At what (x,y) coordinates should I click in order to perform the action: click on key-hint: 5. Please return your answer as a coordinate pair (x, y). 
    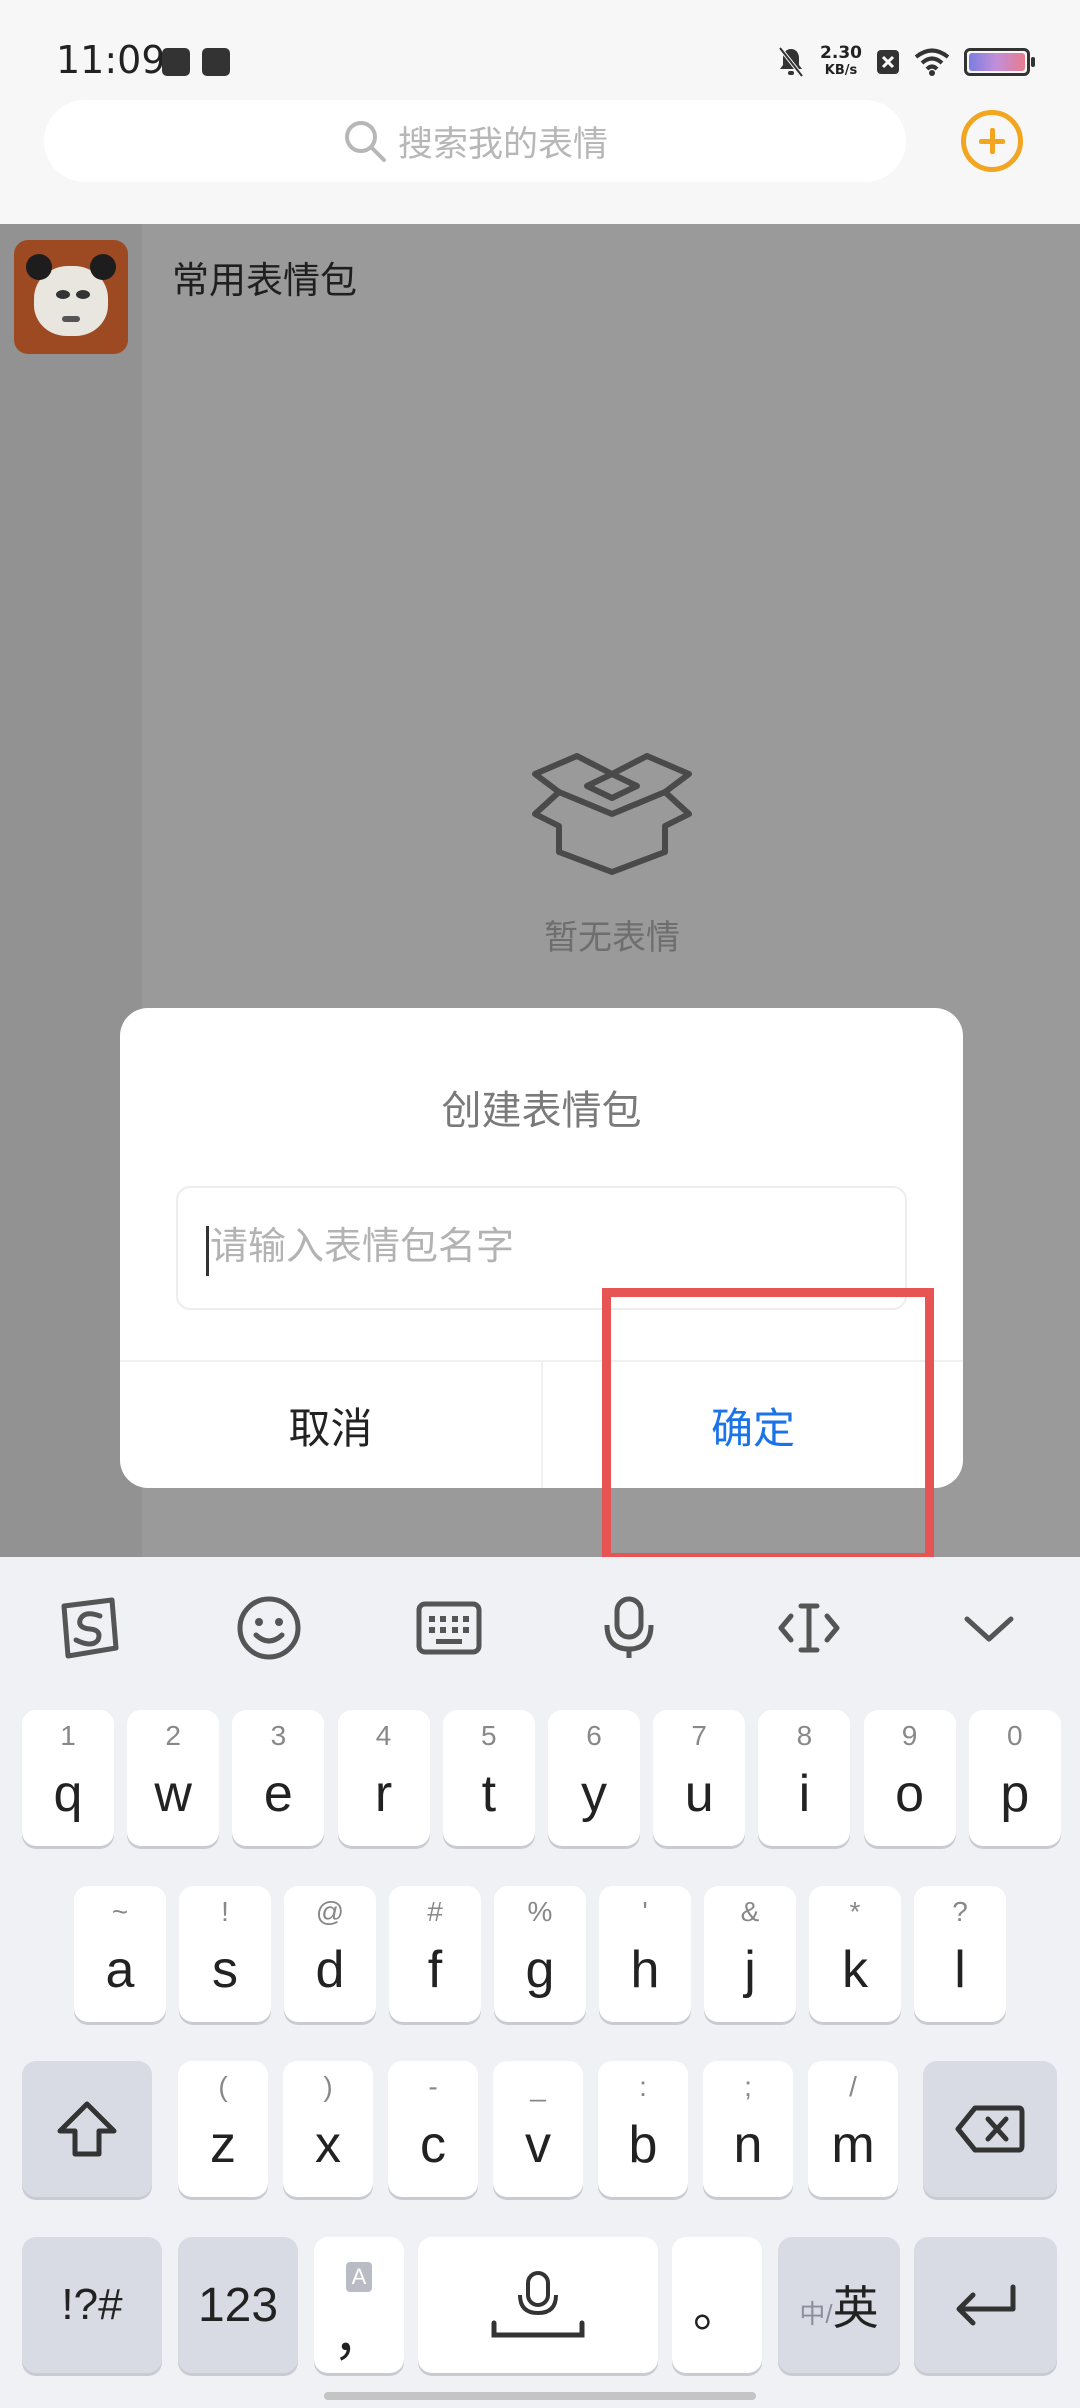
    Looking at the image, I should click on (489, 1735).